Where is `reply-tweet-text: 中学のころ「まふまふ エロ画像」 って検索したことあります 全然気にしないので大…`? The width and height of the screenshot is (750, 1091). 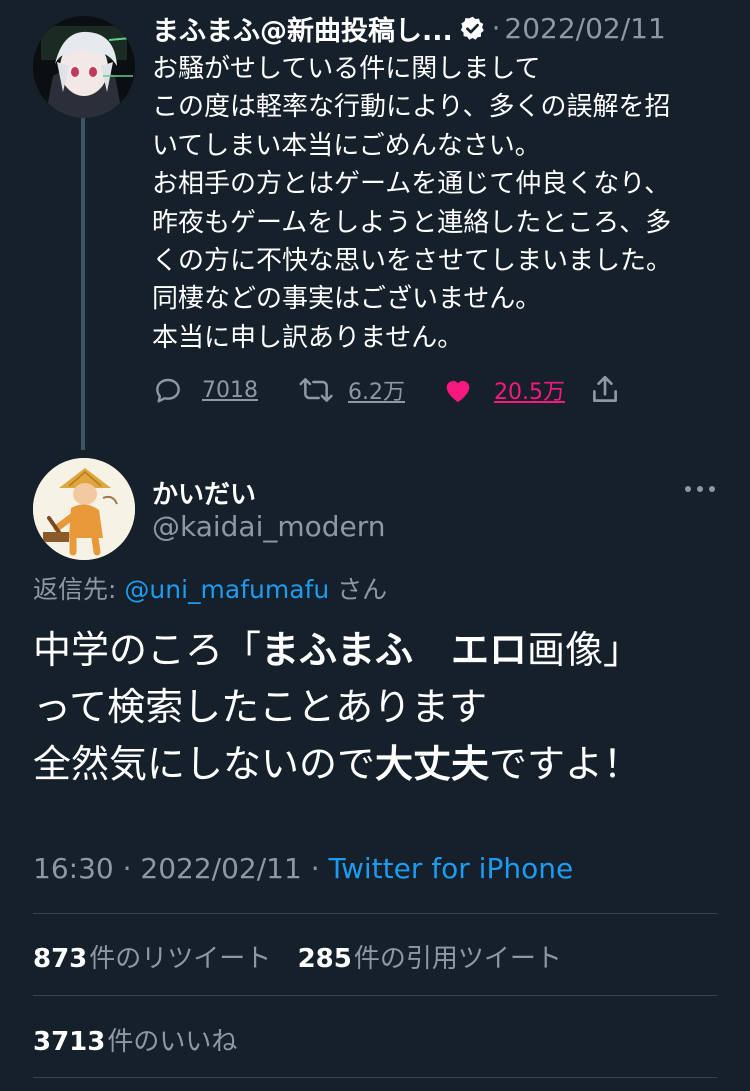 reply-tweet-text: 中学のころ「まふまふ エロ画像」 って検索したことあります 全然気にしないので大… is located at coordinates (383, 707).